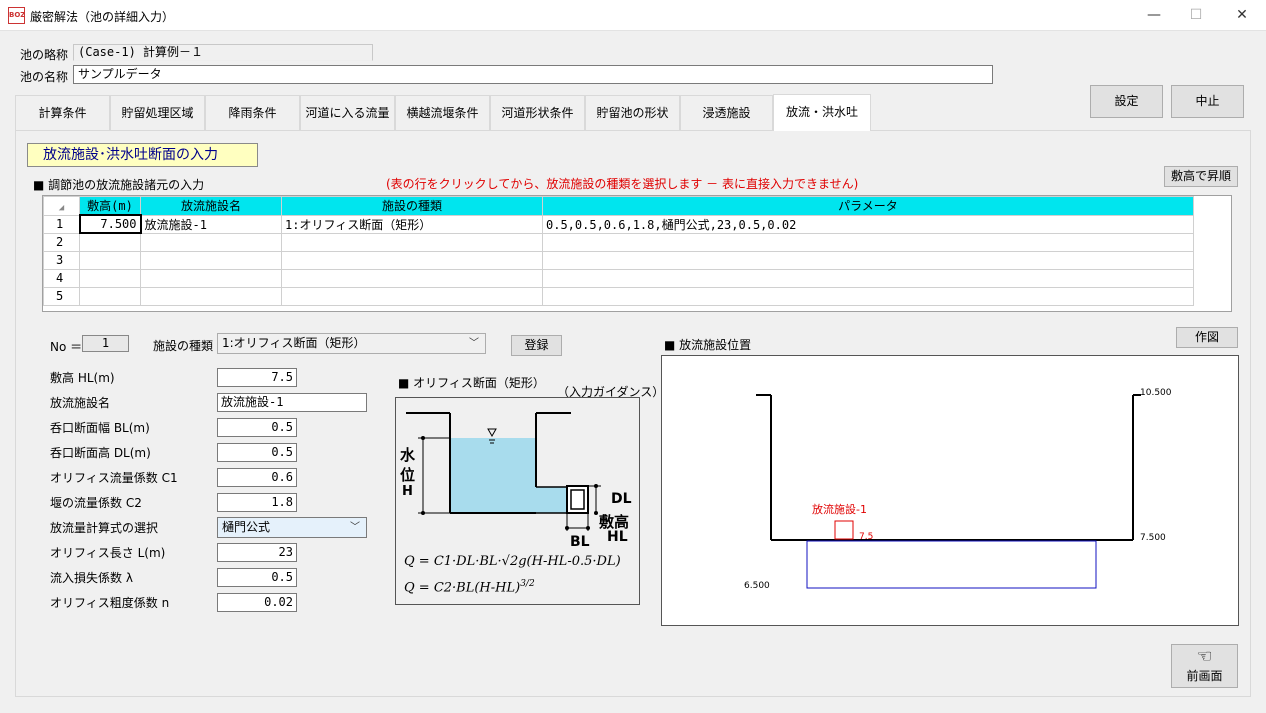 This screenshot has height=713, width=1266. Describe the element at coordinates (512, 561) in the screenshot. I see `formula-orifice: Q = C1·DL·BL·√2g(H-HL-0.5·DL)` at that location.